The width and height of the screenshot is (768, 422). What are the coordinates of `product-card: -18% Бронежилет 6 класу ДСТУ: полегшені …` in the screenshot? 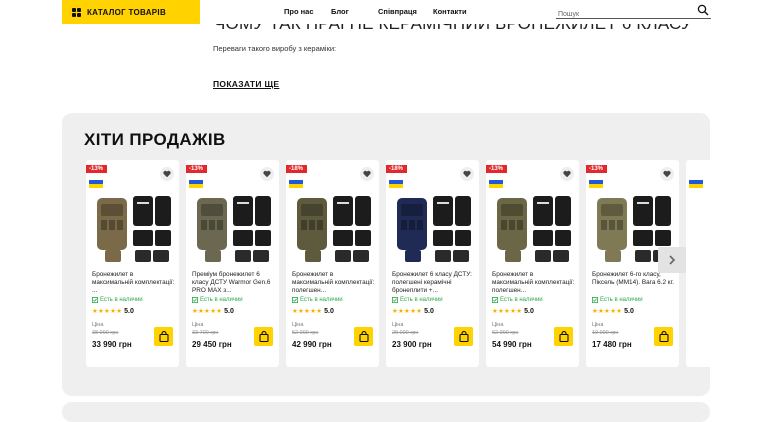 It's located at (432, 263).